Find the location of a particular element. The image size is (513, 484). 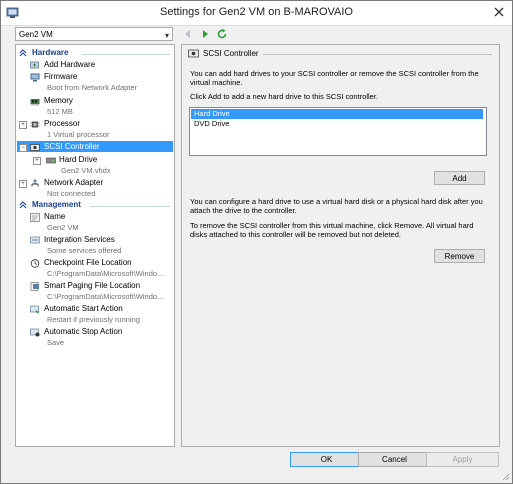

apply-button: Apply is located at coordinates (462, 459).